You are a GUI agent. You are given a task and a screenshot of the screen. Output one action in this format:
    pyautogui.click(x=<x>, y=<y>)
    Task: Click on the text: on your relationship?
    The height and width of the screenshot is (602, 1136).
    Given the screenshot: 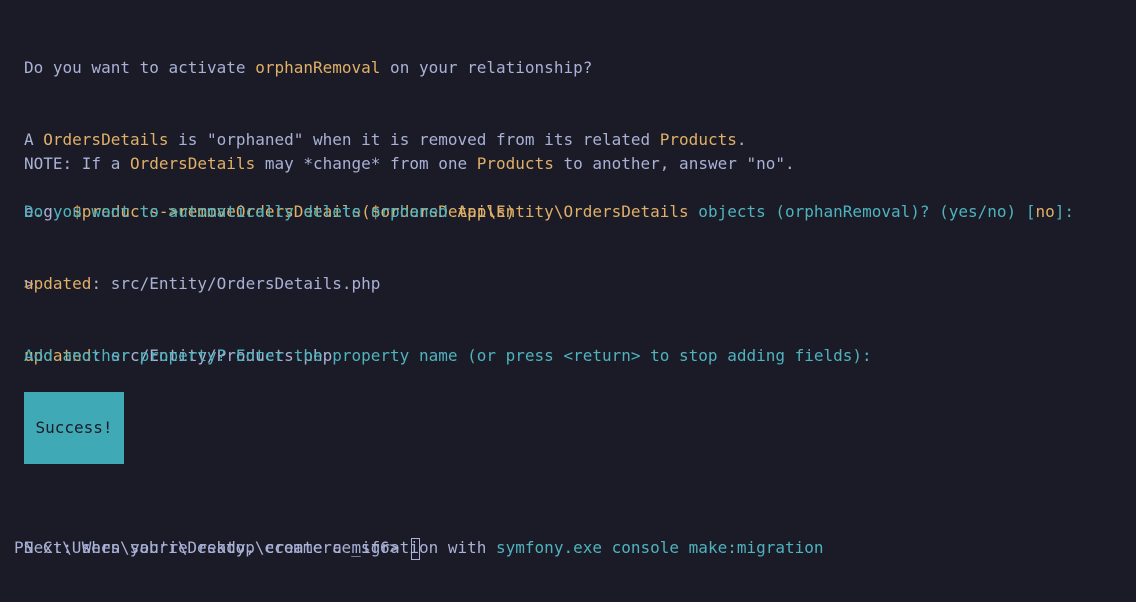 What is the action you would take?
    pyautogui.click(x=486, y=67)
    